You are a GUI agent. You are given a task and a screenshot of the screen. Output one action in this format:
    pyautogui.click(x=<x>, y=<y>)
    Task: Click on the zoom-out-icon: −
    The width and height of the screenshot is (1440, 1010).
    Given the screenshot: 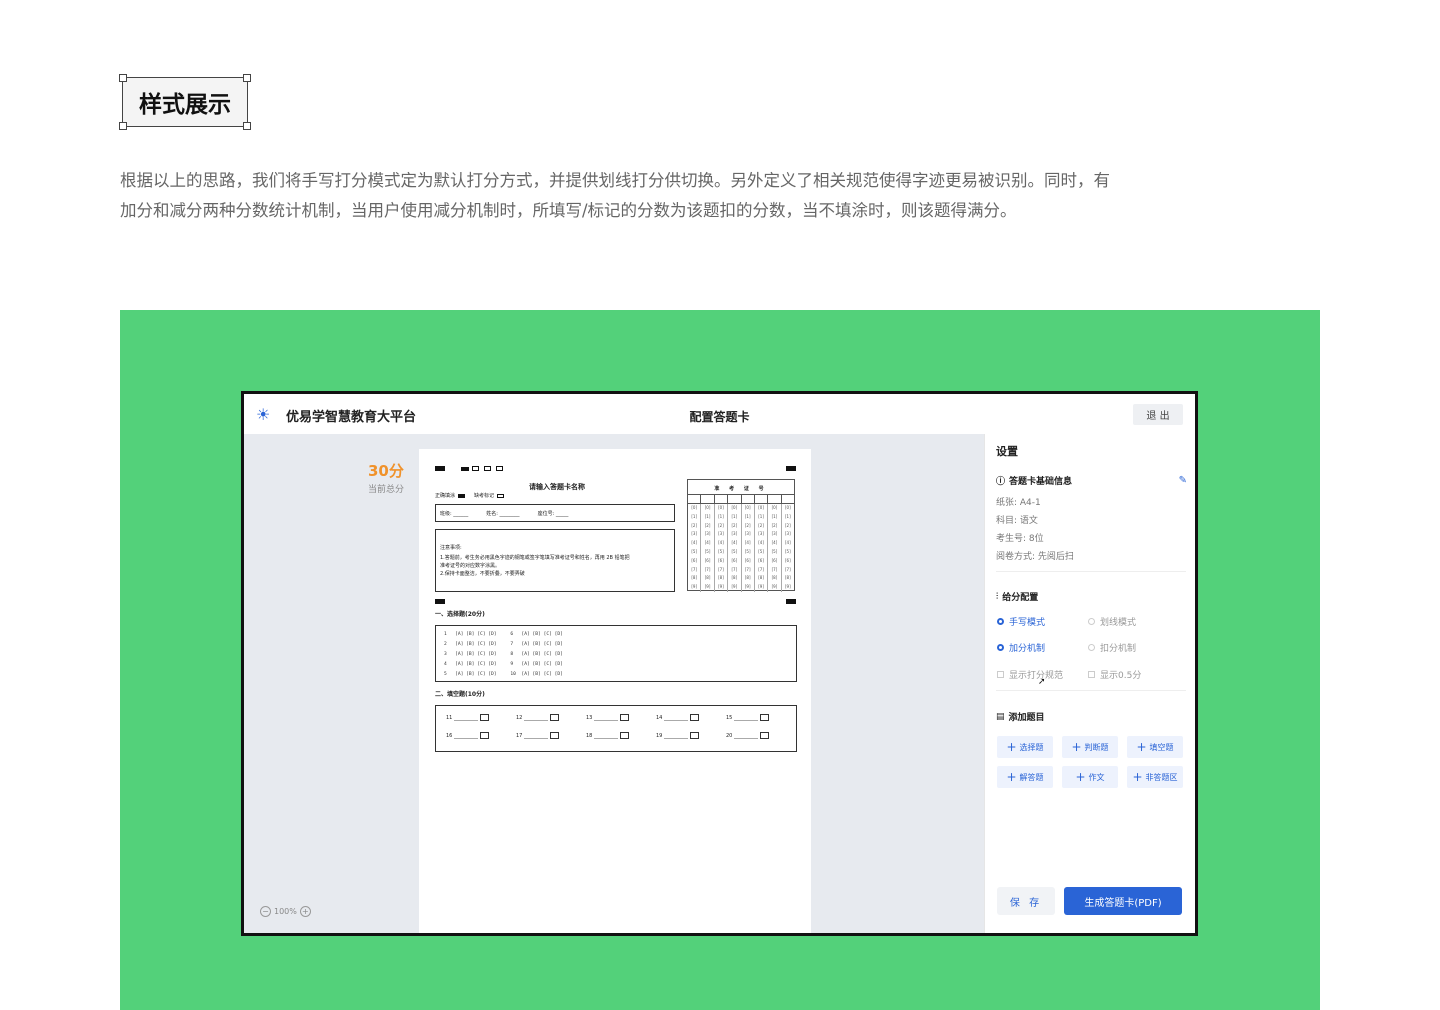 What is the action you would take?
    pyautogui.click(x=265, y=911)
    